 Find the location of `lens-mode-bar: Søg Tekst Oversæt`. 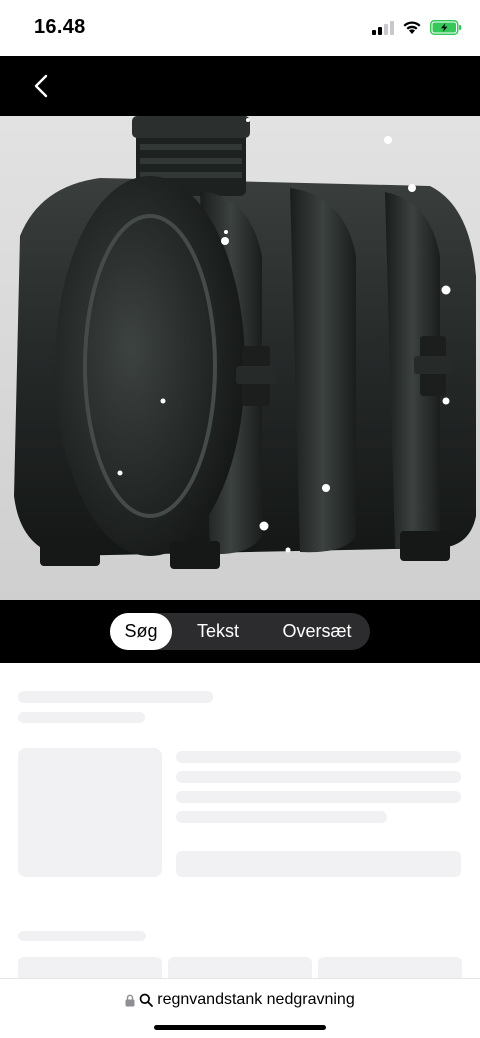

lens-mode-bar: Søg Tekst Oversæt is located at coordinates (240, 631).